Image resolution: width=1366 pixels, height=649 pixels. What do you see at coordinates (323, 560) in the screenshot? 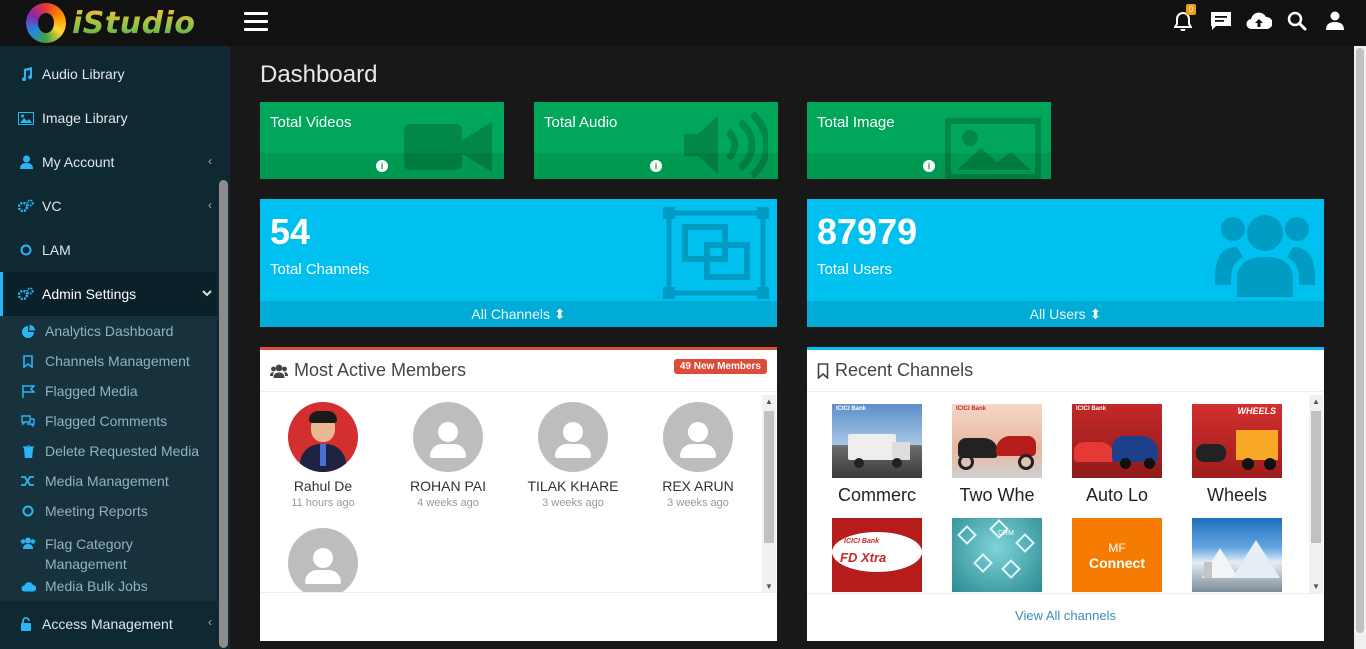
I see `member-card` at bounding box center [323, 560].